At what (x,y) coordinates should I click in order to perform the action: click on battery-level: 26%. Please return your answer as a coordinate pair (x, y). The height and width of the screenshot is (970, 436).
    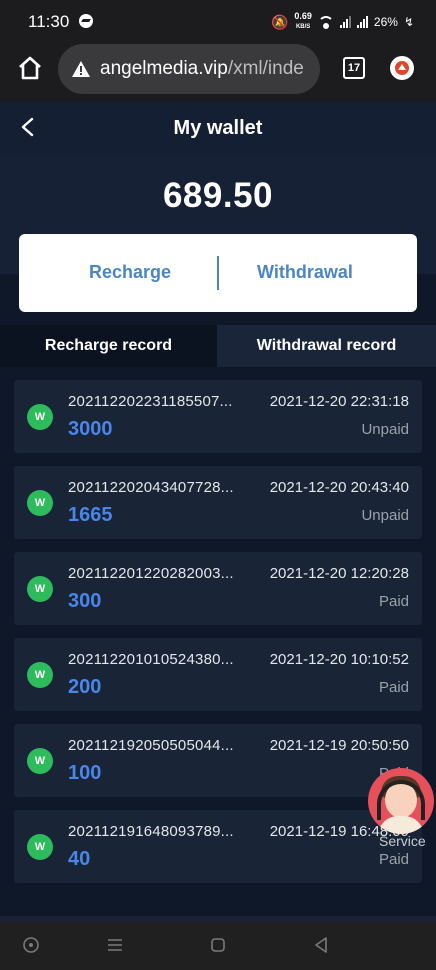
    Looking at the image, I should click on (385, 22).